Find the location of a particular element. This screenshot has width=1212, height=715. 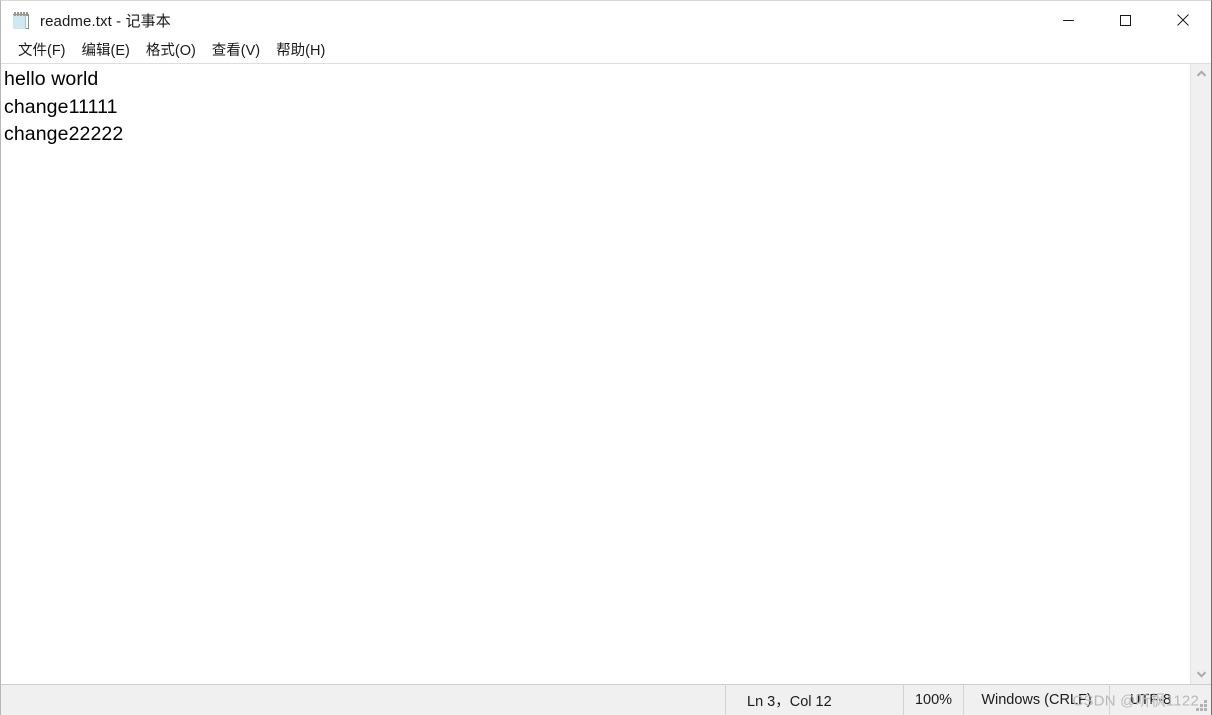

maximize-button is located at coordinates (1125, 20).